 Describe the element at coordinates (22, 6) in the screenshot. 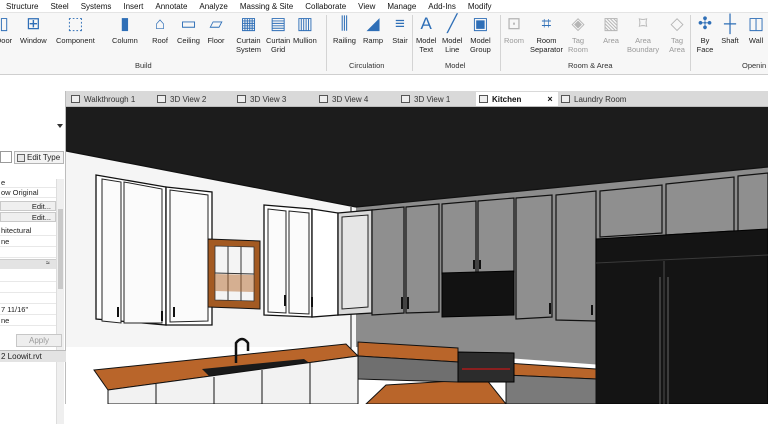

I see `menu-structure: Structure` at that location.